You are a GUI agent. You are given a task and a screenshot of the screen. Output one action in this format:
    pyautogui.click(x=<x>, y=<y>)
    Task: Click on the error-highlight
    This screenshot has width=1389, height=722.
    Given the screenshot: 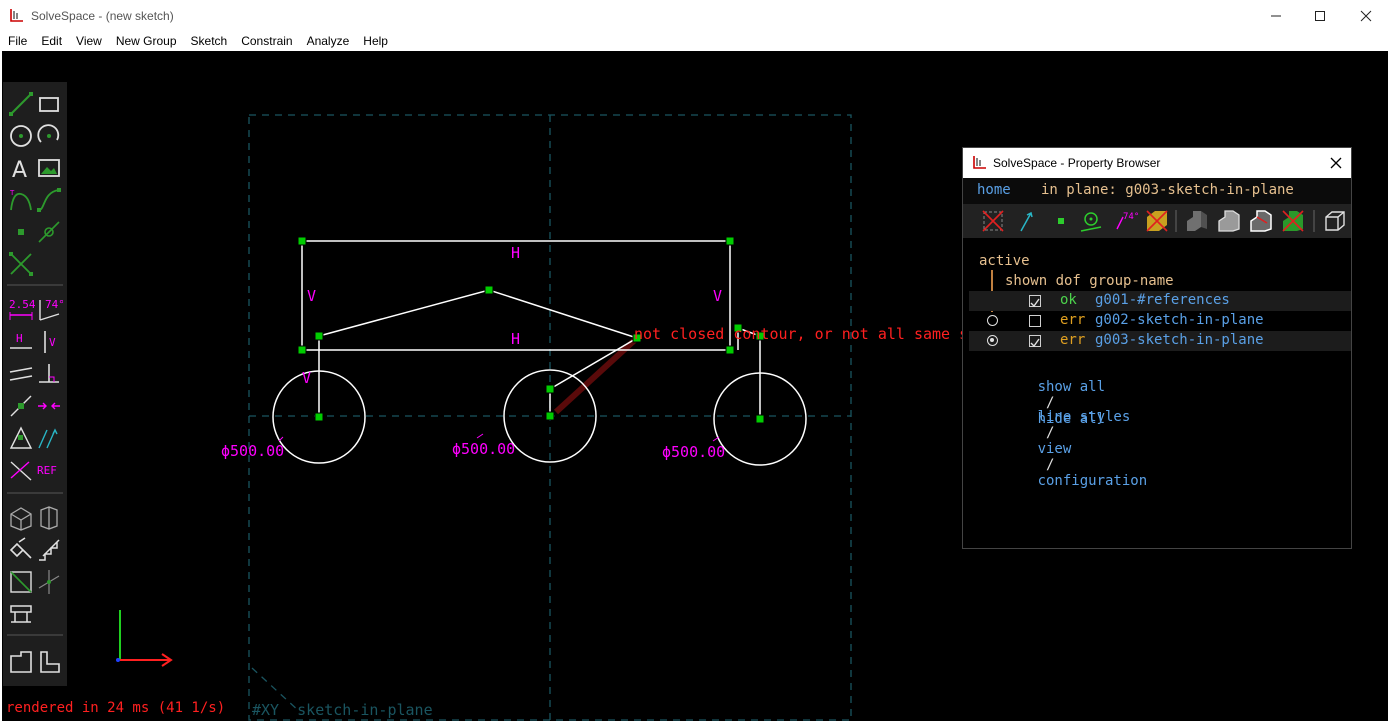 What is the action you would take?
    pyautogui.click(x=596, y=375)
    